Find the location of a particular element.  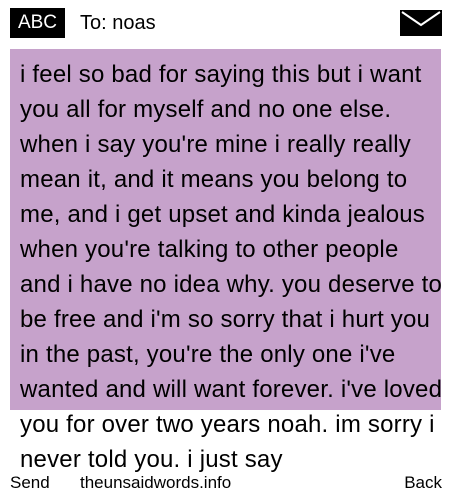

softkey-bar: Send theunsaidwords.info Back is located at coordinates (225, 486).